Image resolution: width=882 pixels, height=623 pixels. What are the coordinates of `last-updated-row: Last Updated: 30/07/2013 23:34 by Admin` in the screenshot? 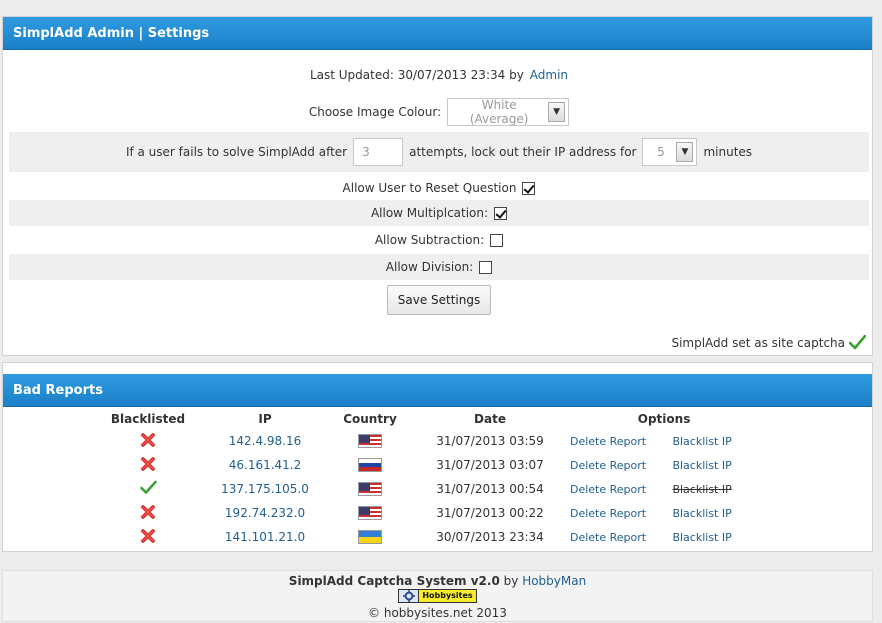 It's located at (439, 75).